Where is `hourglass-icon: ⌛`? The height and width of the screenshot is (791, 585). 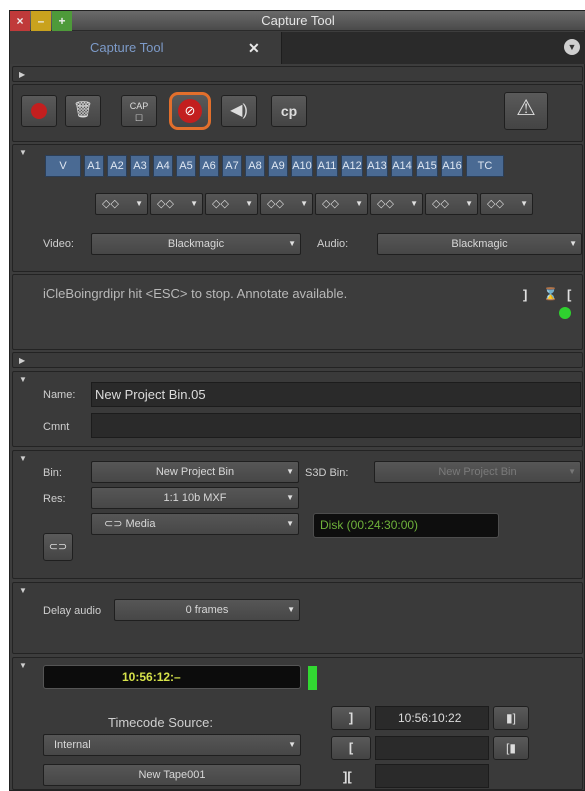
hourglass-icon: ⌛ is located at coordinates (550, 294).